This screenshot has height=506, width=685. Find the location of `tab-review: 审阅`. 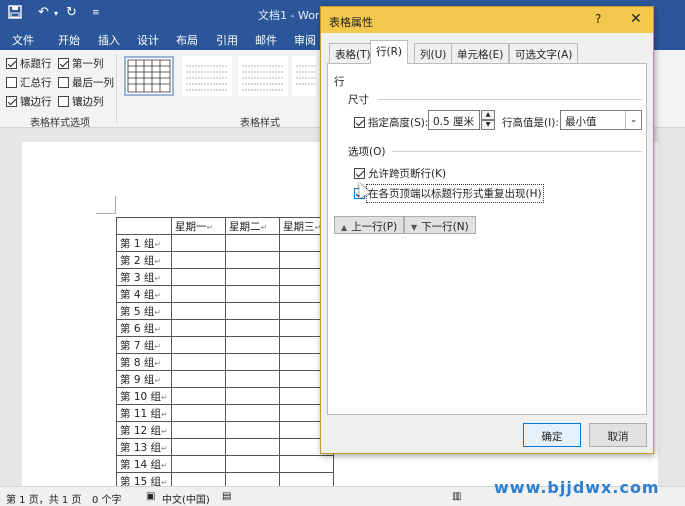

tab-review: 审阅 is located at coordinates (305, 40).